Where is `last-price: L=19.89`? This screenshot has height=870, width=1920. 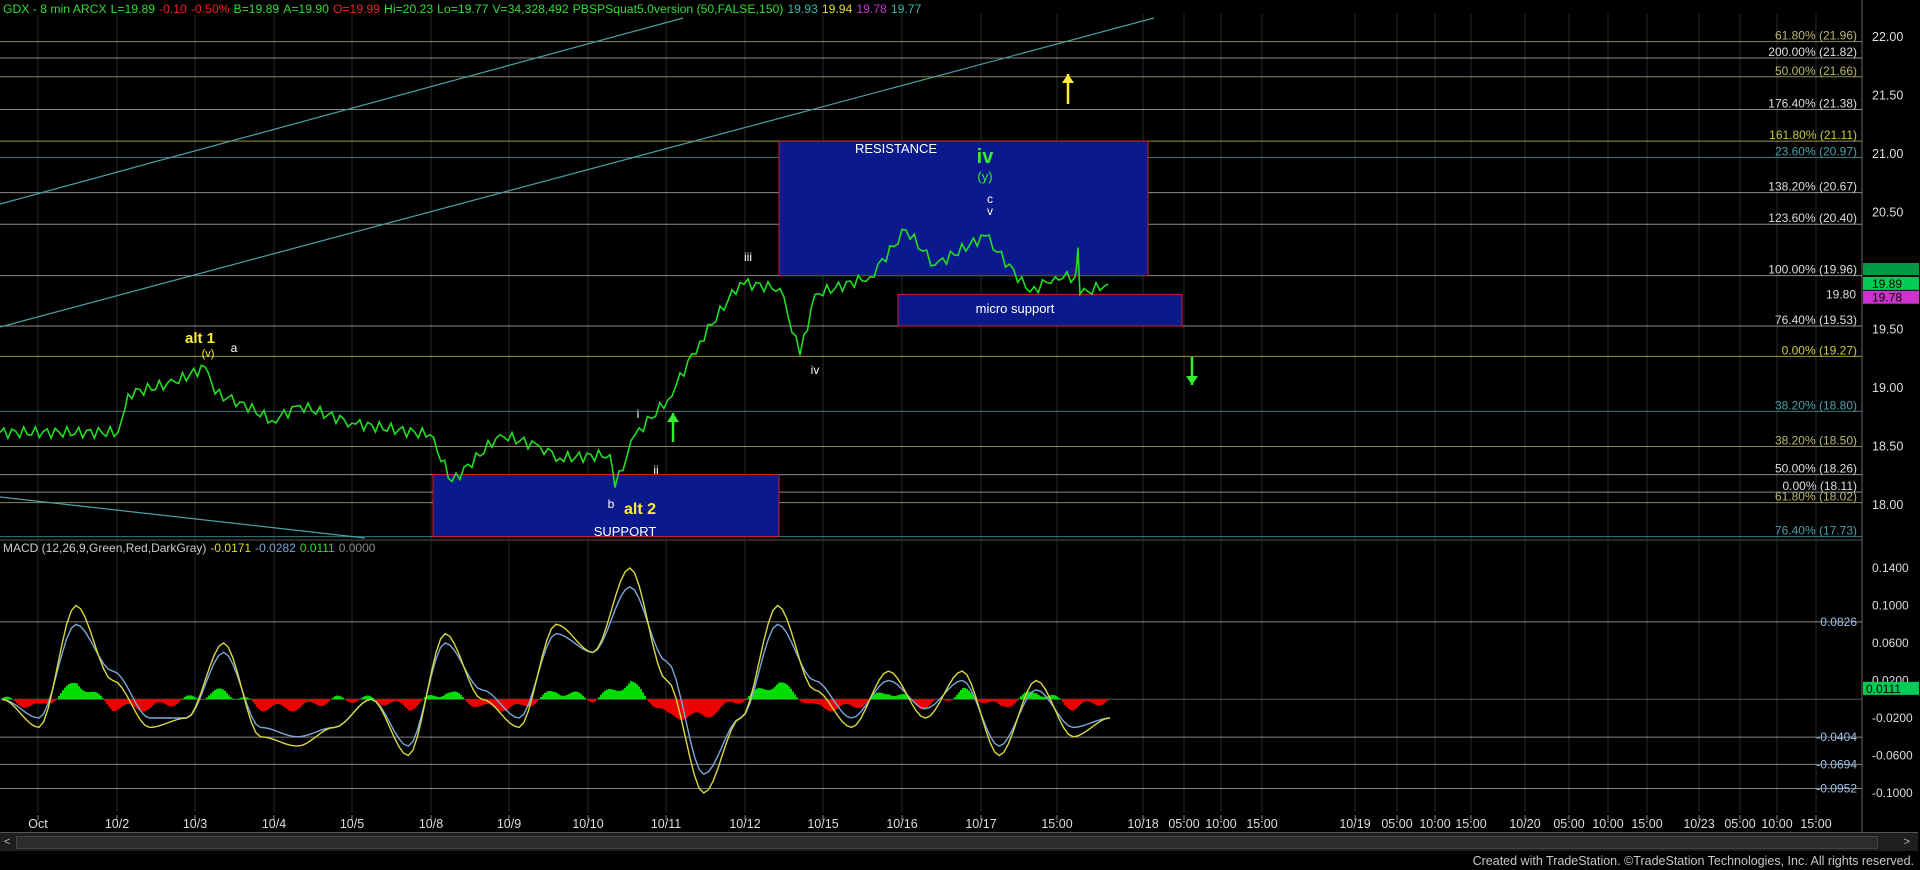 last-price: L=19.89 is located at coordinates (133, 9).